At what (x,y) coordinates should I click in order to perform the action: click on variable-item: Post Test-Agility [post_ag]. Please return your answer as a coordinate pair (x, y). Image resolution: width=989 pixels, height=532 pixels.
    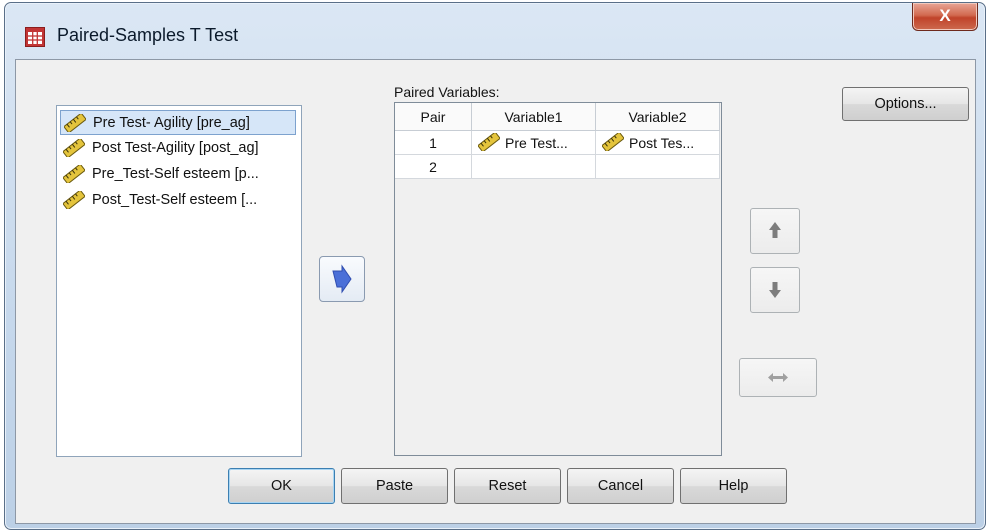
    Looking at the image, I should click on (178, 148).